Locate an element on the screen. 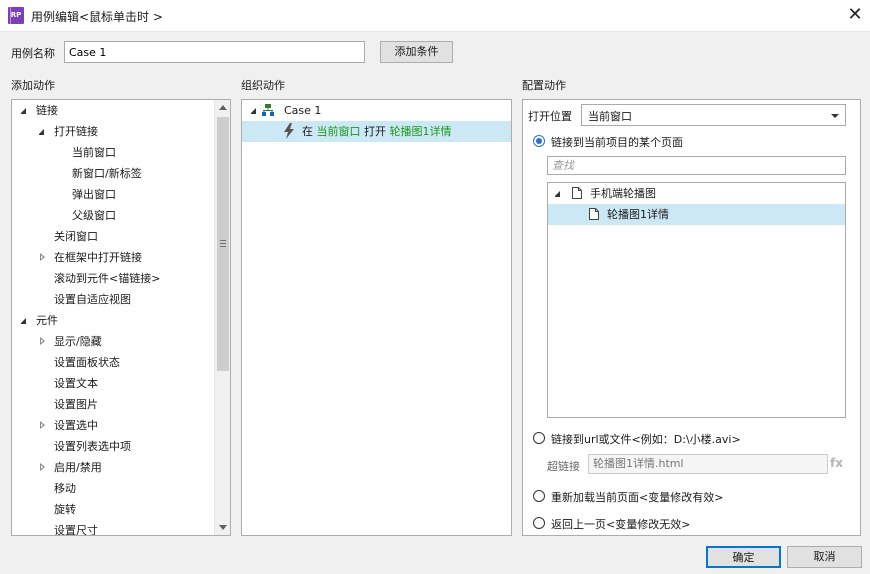 The image size is (870, 574). action-tree-item: 显示/隐藏 is located at coordinates (113, 341).